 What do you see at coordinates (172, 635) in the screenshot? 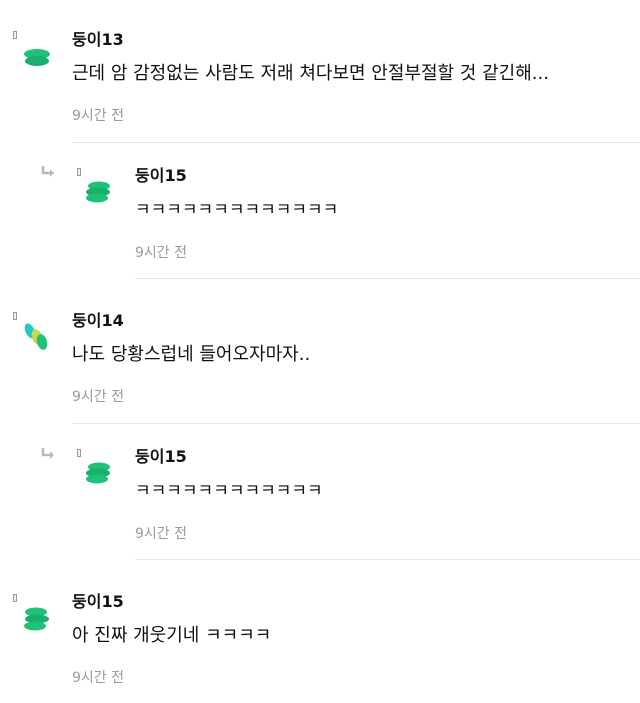
I see `comment-text: 아 진짜 개웃기네 ㅋㅋㅋㅋ` at bounding box center [172, 635].